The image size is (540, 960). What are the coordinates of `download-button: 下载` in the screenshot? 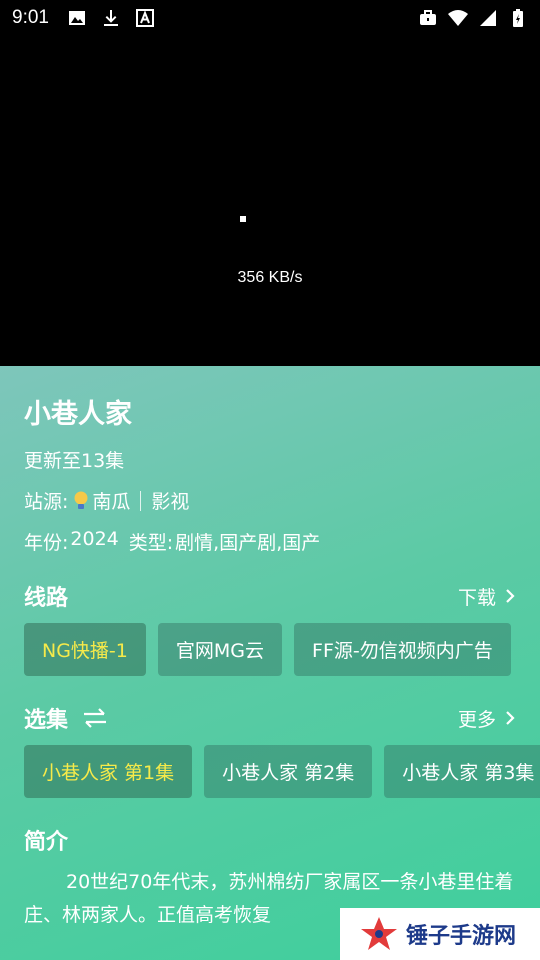 It's located at (487, 596).